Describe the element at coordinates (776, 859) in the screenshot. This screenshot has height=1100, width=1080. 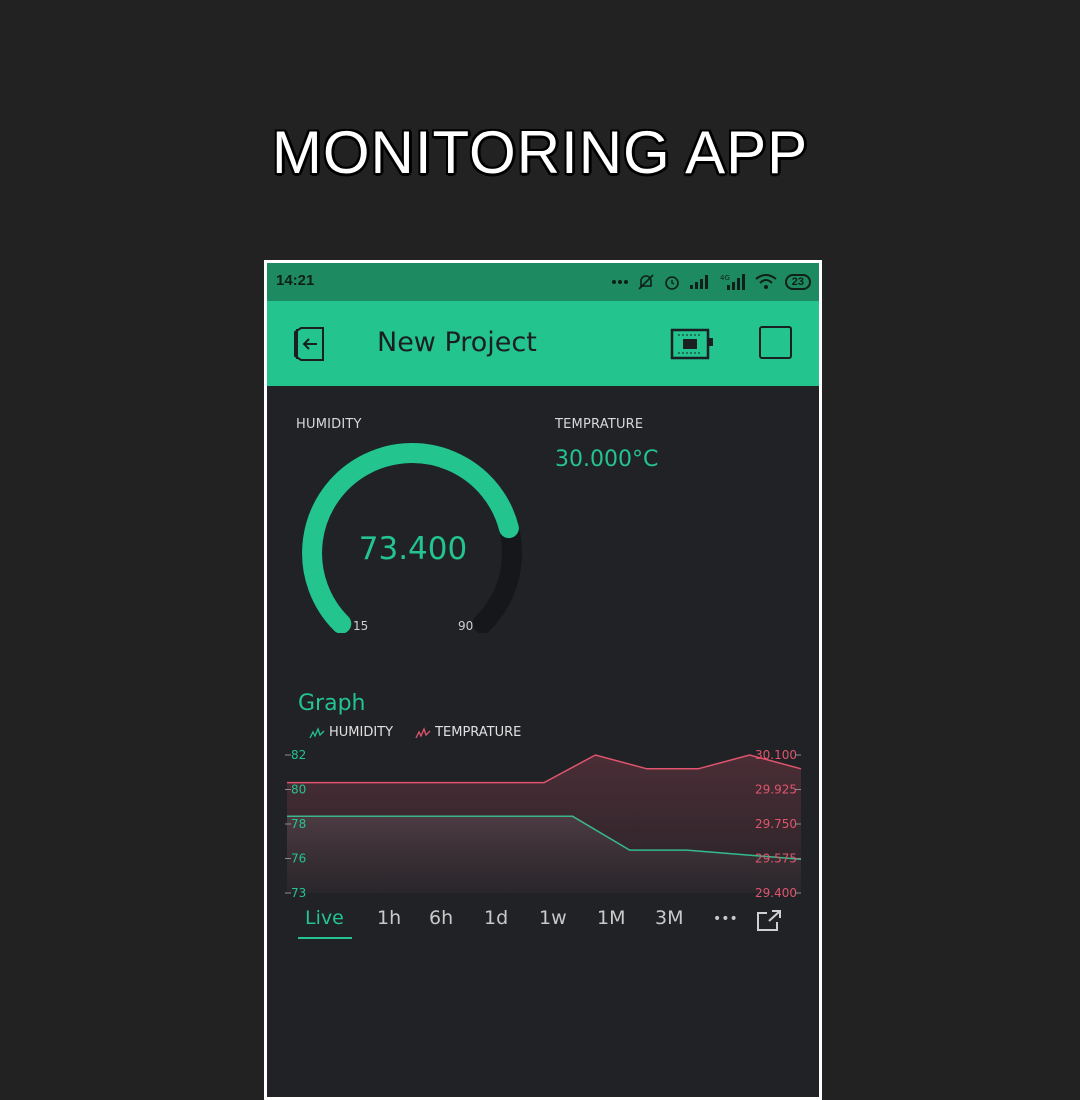
I see `y-right-tick-label: 29.575` at that location.